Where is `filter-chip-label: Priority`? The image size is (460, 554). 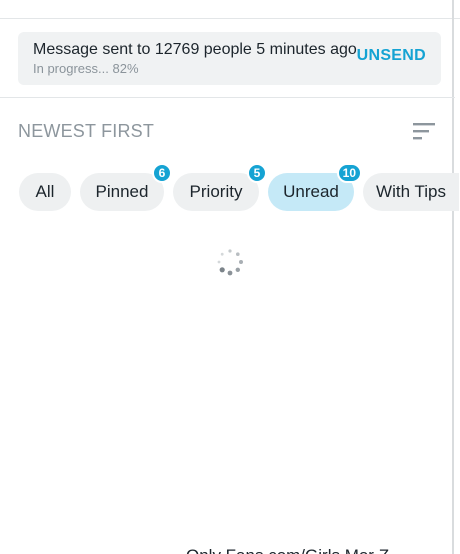 filter-chip-label: Priority is located at coordinates (216, 191).